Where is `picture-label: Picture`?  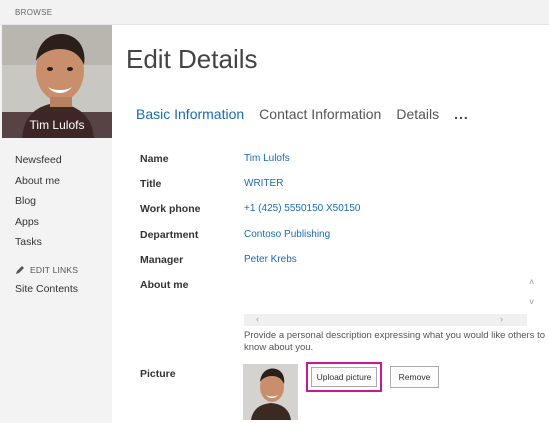 picture-label: Picture is located at coordinates (158, 374).